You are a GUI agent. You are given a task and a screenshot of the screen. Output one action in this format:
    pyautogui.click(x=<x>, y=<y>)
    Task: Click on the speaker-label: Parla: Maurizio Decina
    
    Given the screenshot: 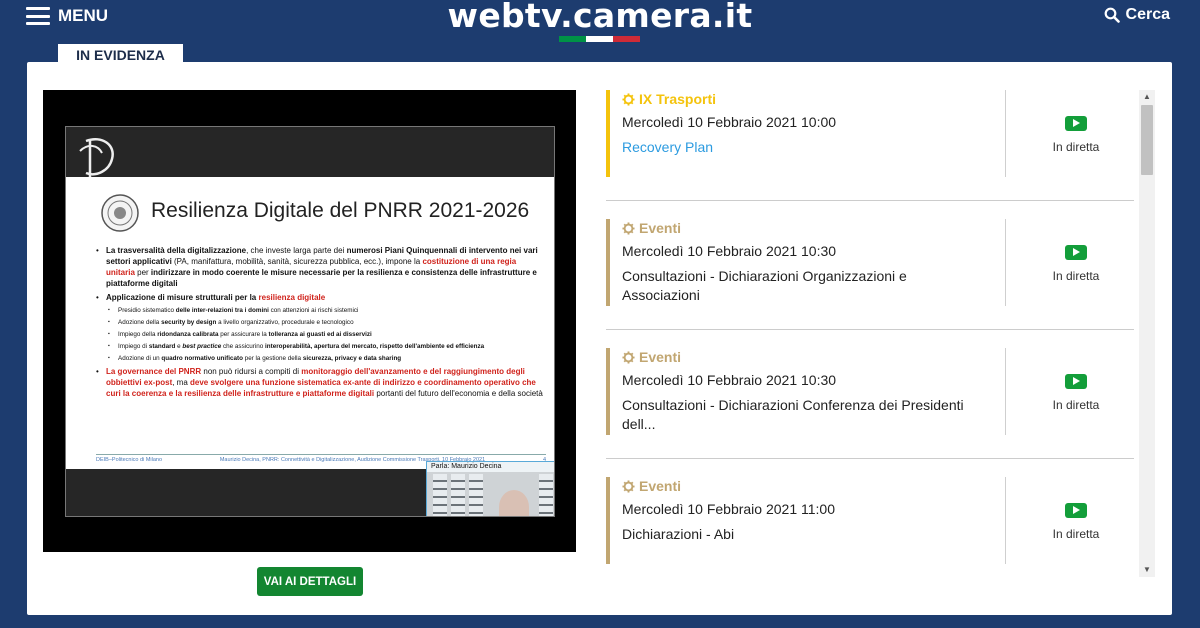 What is the action you would take?
    pyautogui.click(x=490, y=467)
    